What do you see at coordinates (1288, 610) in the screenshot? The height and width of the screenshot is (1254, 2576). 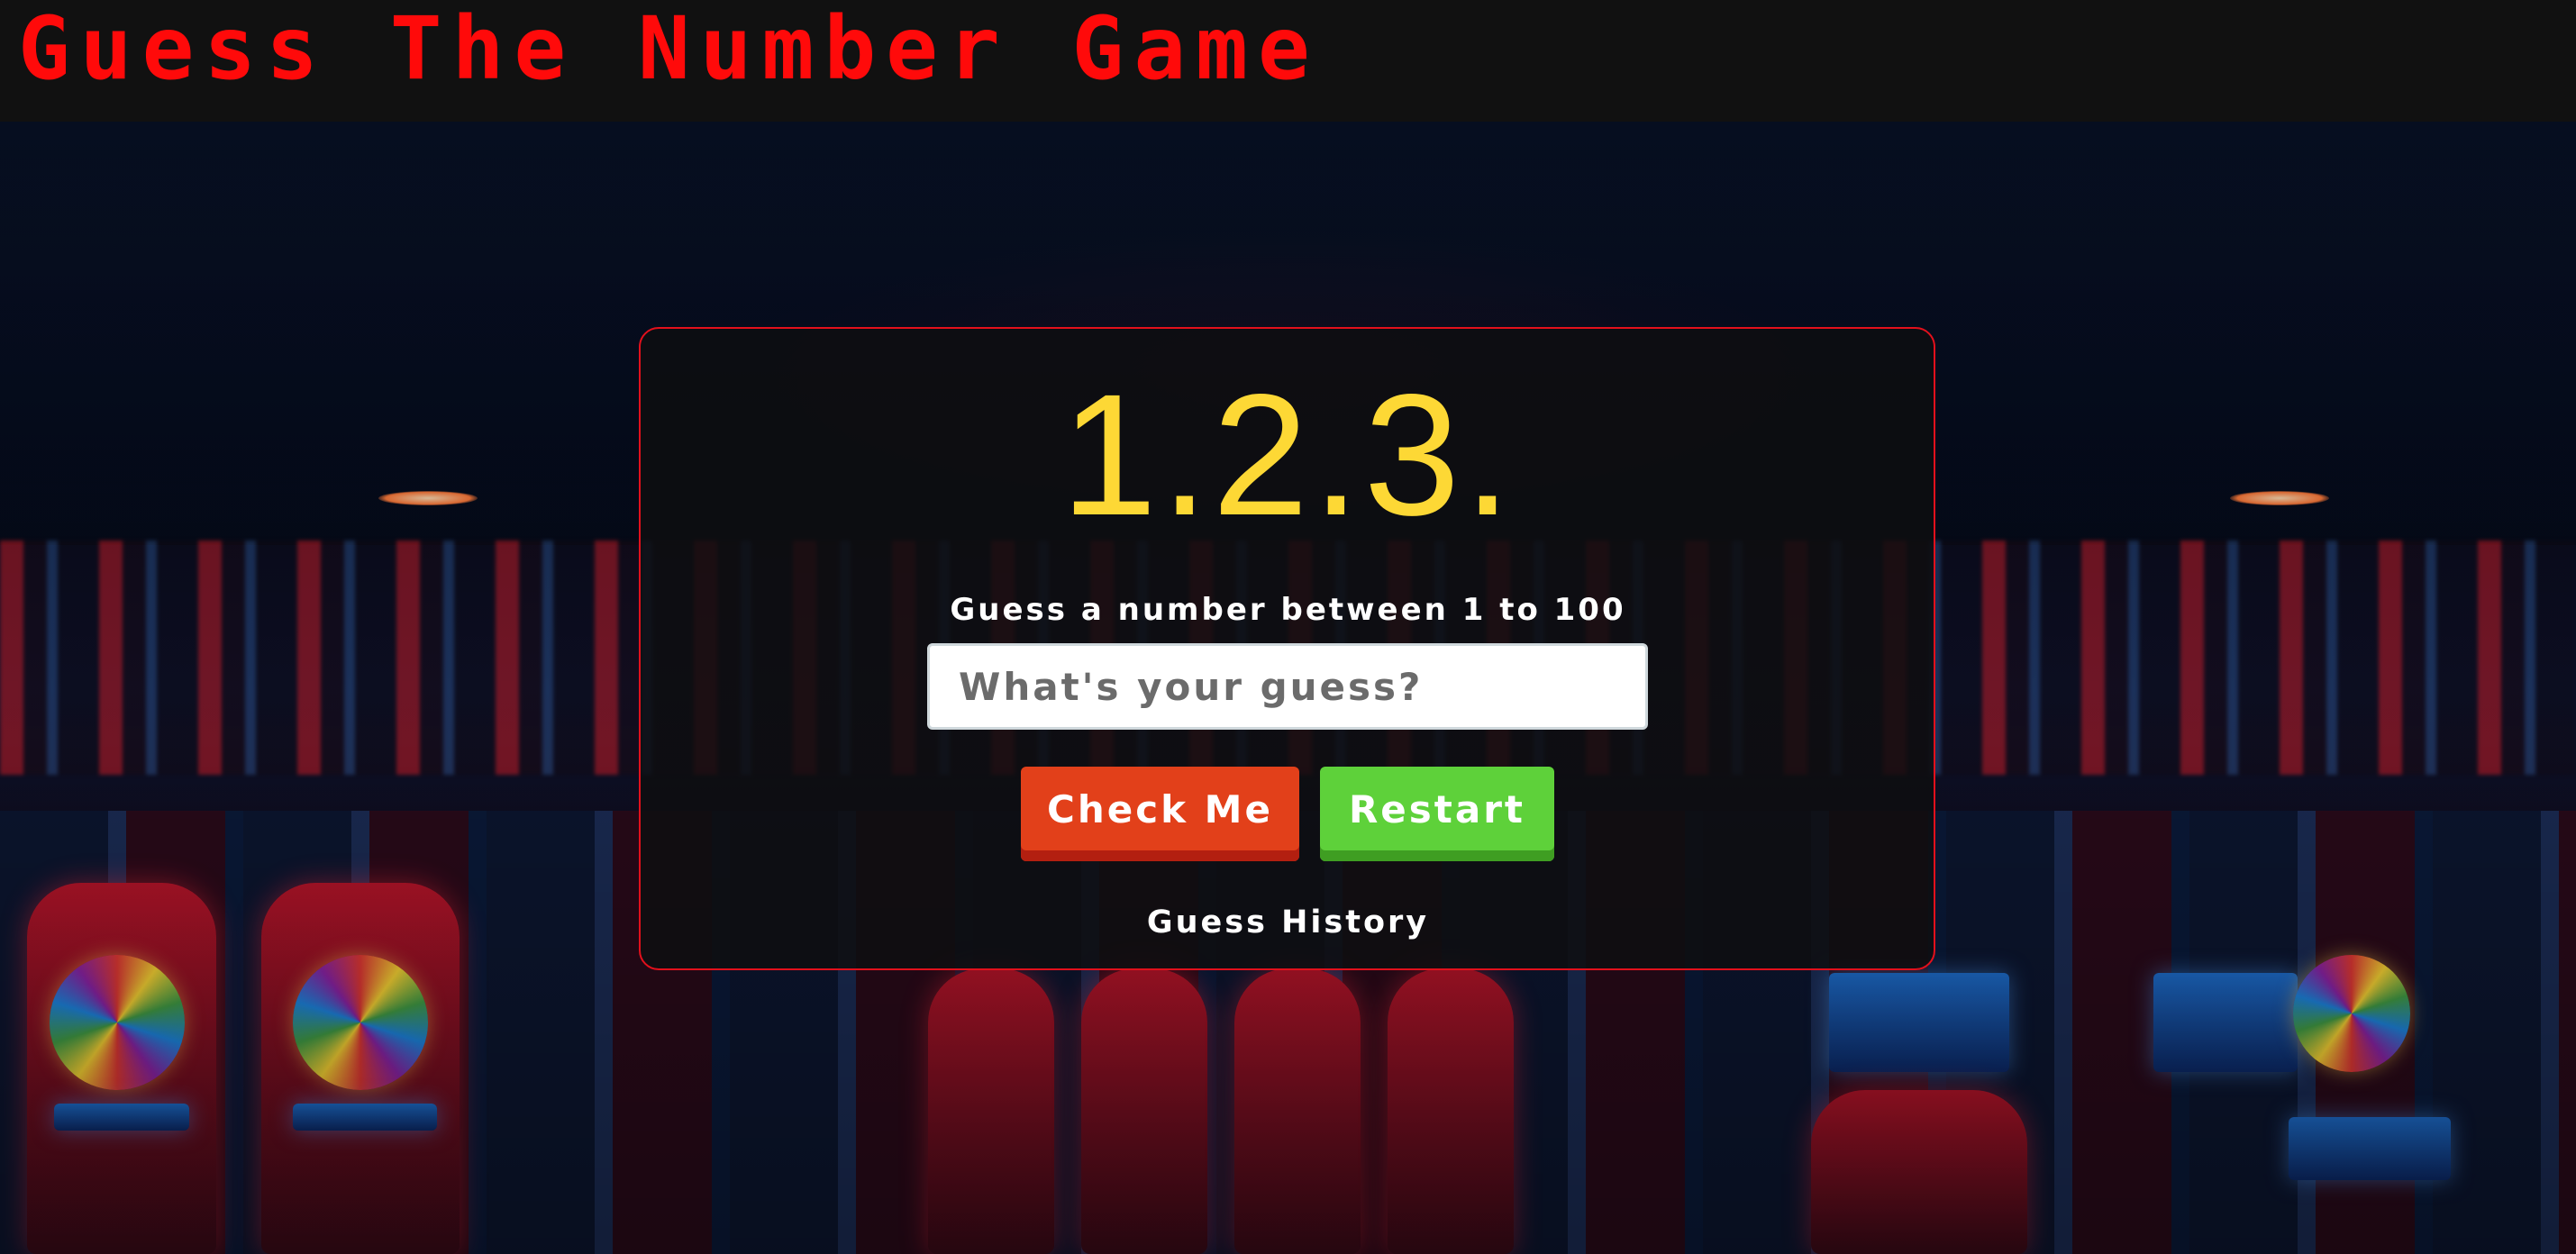 I see `guess-prompt: Guess a number between 1 to 100` at bounding box center [1288, 610].